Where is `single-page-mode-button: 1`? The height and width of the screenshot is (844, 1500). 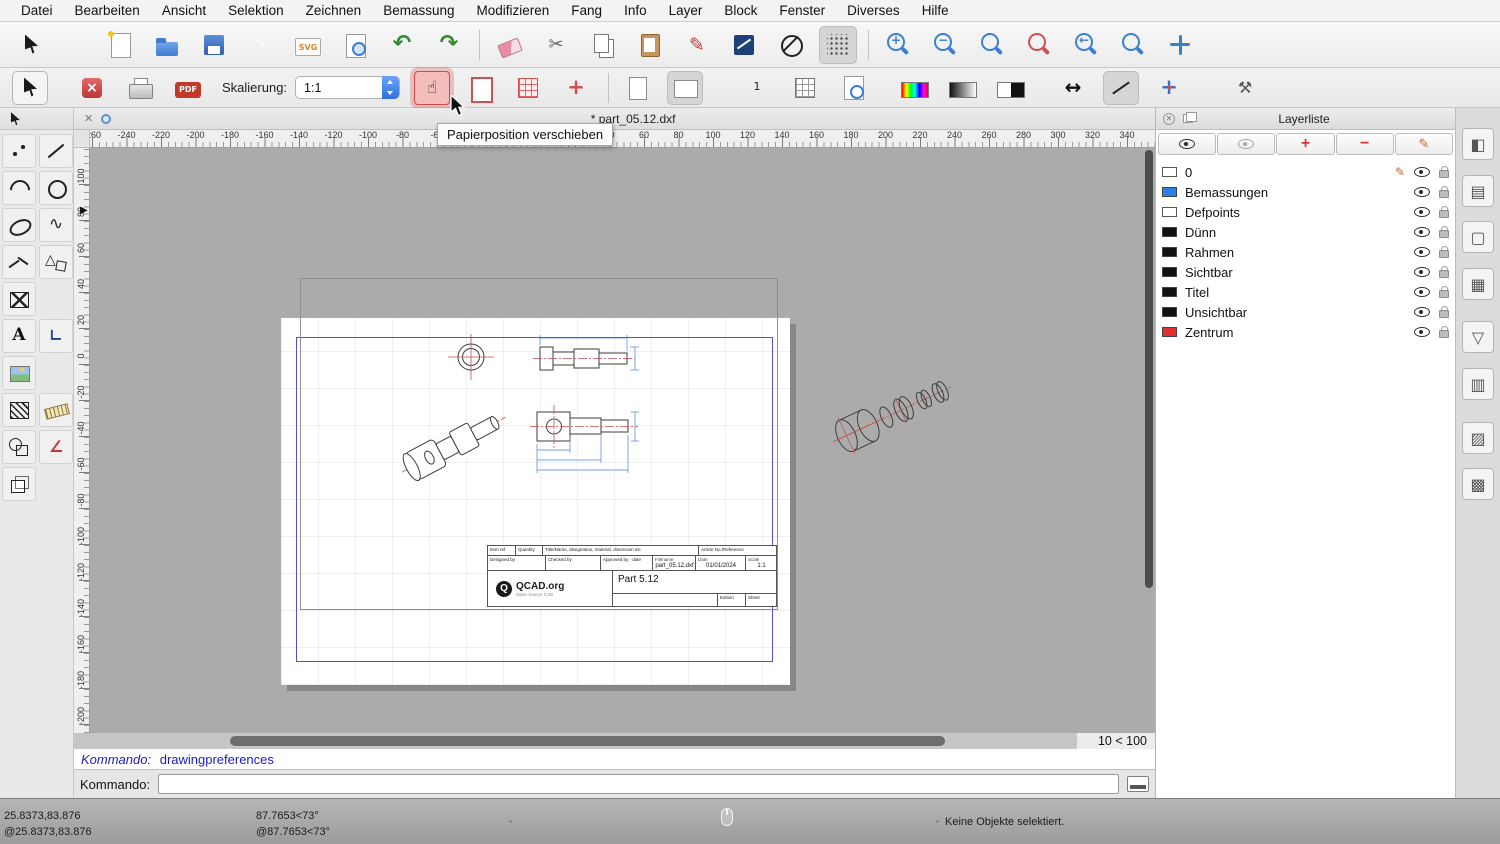 single-page-mode-button: 1 is located at coordinates (757, 88).